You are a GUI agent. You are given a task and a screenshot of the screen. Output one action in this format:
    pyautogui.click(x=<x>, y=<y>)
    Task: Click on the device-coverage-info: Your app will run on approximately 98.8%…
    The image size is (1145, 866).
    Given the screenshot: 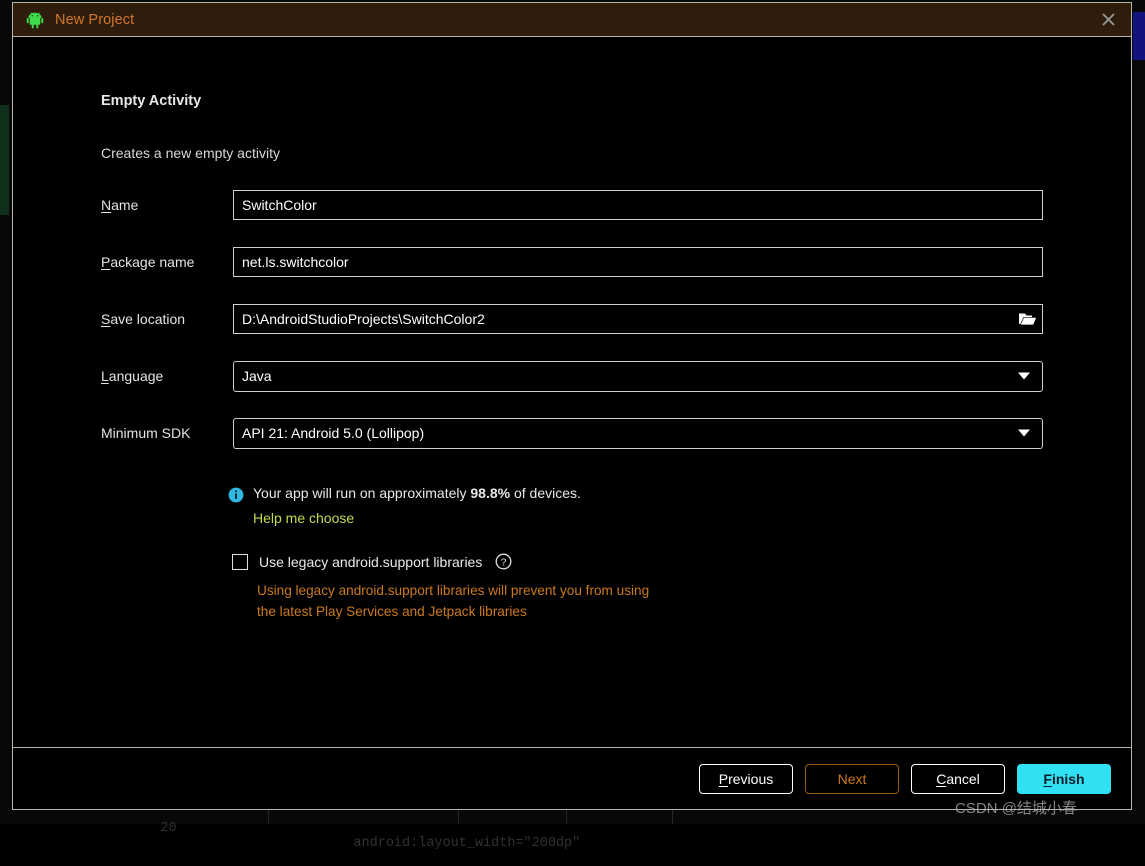 What is the action you would take?
    pyautogui.click(x=404, y=494)
    